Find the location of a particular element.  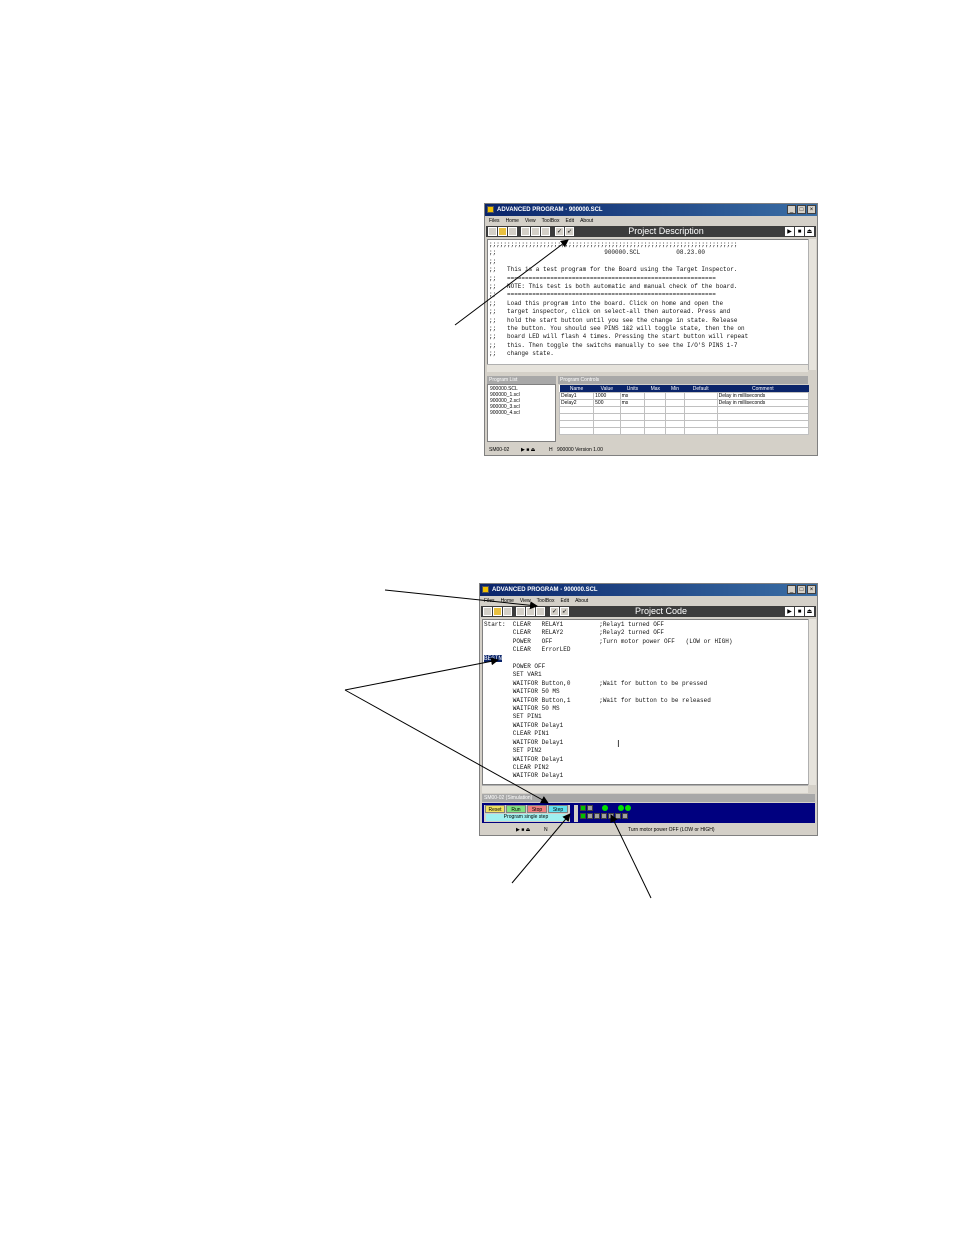

column-value: Value is located at coordinates (607, 389).